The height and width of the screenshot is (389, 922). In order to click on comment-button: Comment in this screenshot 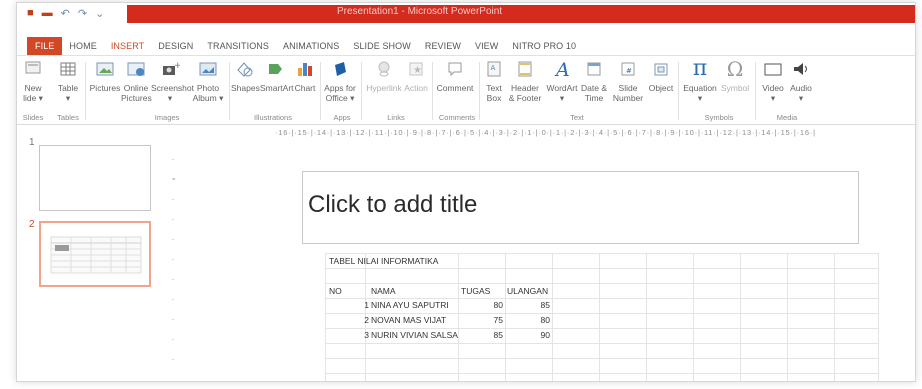, I will do `click(455, 75)`.